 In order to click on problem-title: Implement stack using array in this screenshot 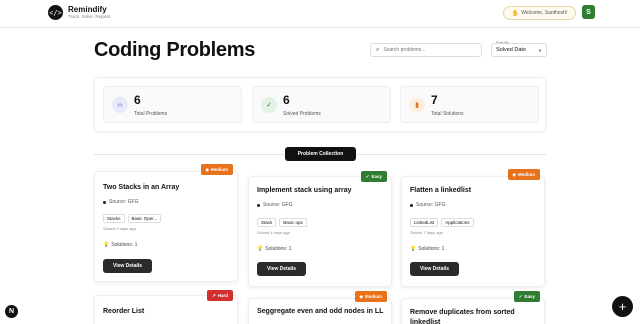, I will do `click(304, 190)`.